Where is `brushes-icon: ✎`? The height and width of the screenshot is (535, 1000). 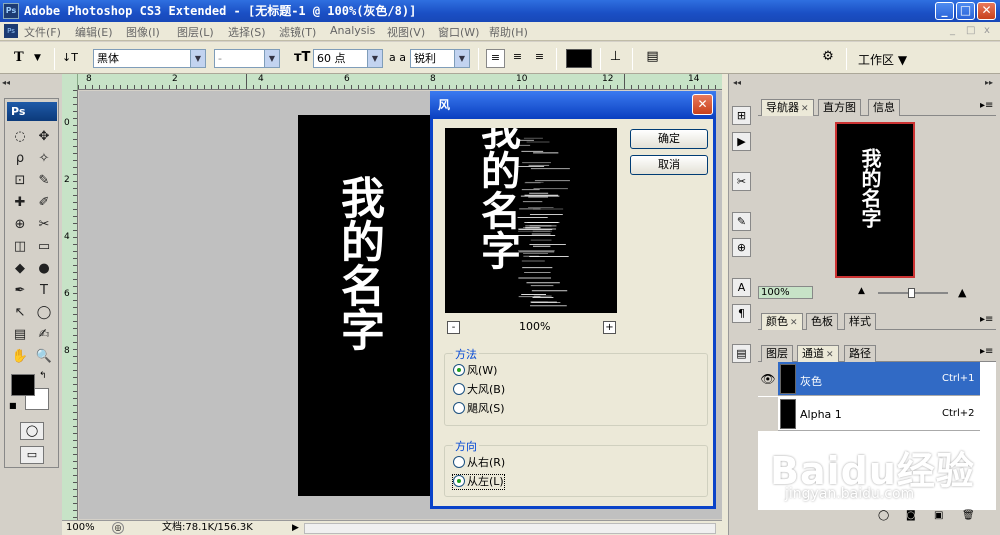
brushes-icon: ✎ is located at coordinates (741, 221).